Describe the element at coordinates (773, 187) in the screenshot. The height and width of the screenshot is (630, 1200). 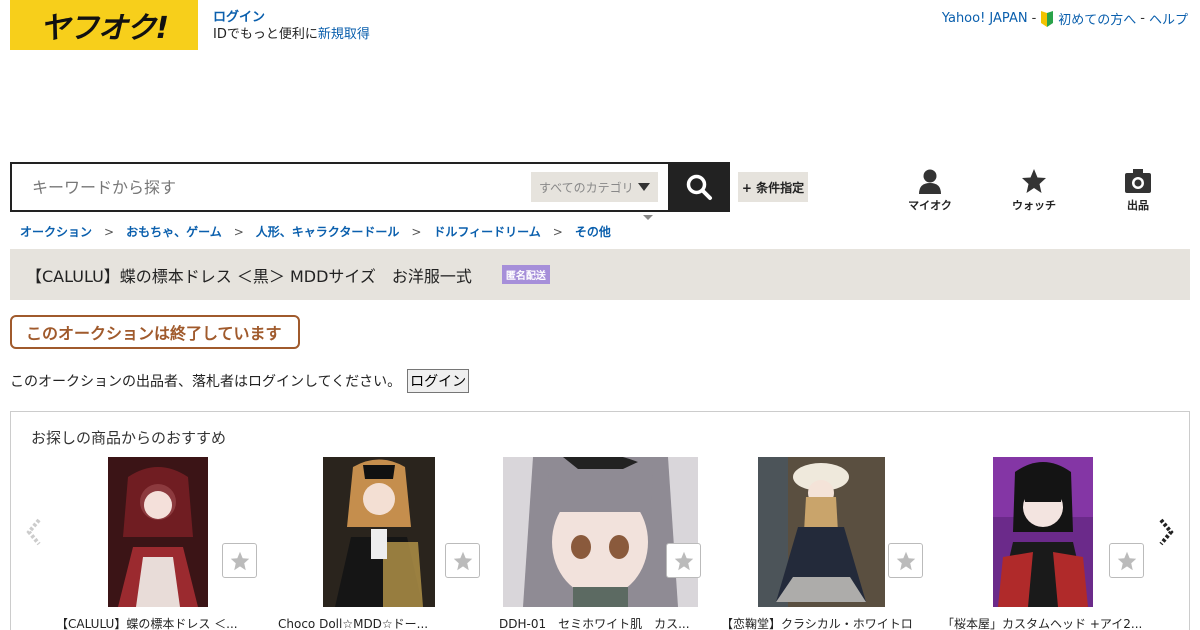
I see `condition-filter-button: + 条件指定` at that location.